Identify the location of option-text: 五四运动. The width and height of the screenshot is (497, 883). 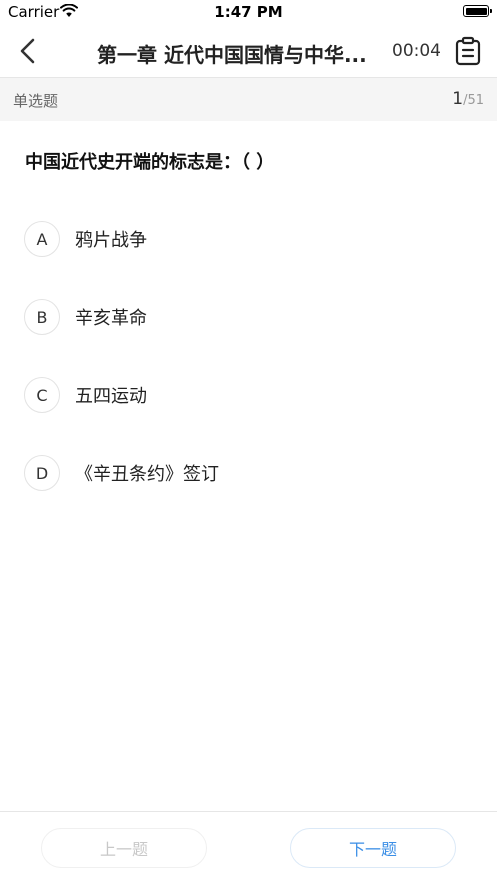
(111, 396).